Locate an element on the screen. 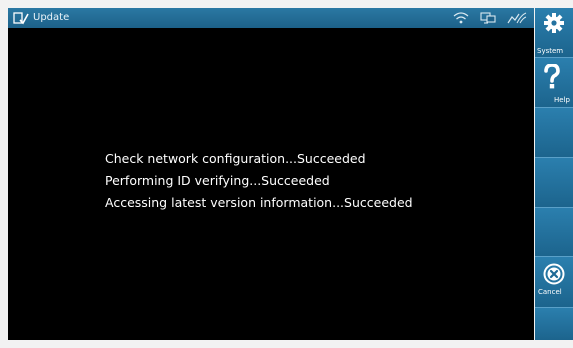 Image resolution: width=573 pixels, height=348 pixels. system-button: System is located at coordinates (554, 33).